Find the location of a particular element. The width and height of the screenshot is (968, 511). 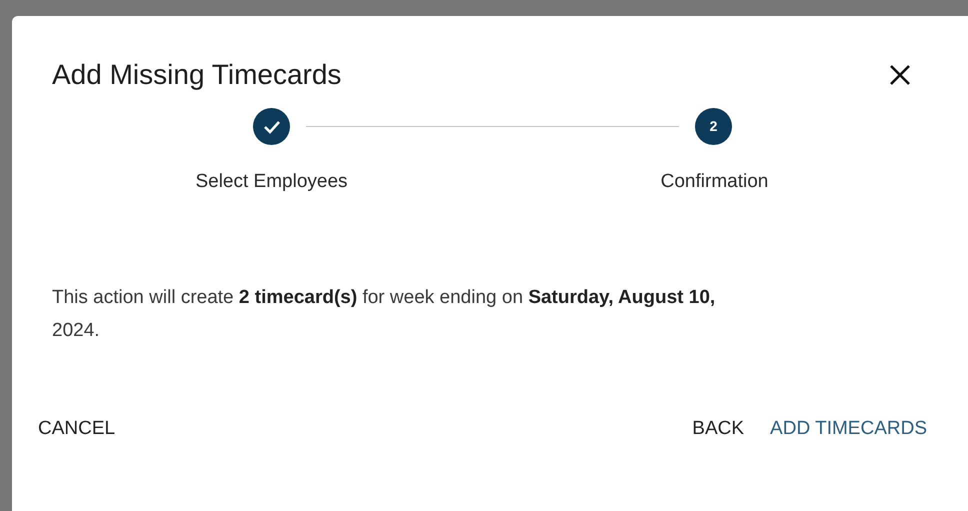

action-button: CANCEL is located at coordinates (77, 428).